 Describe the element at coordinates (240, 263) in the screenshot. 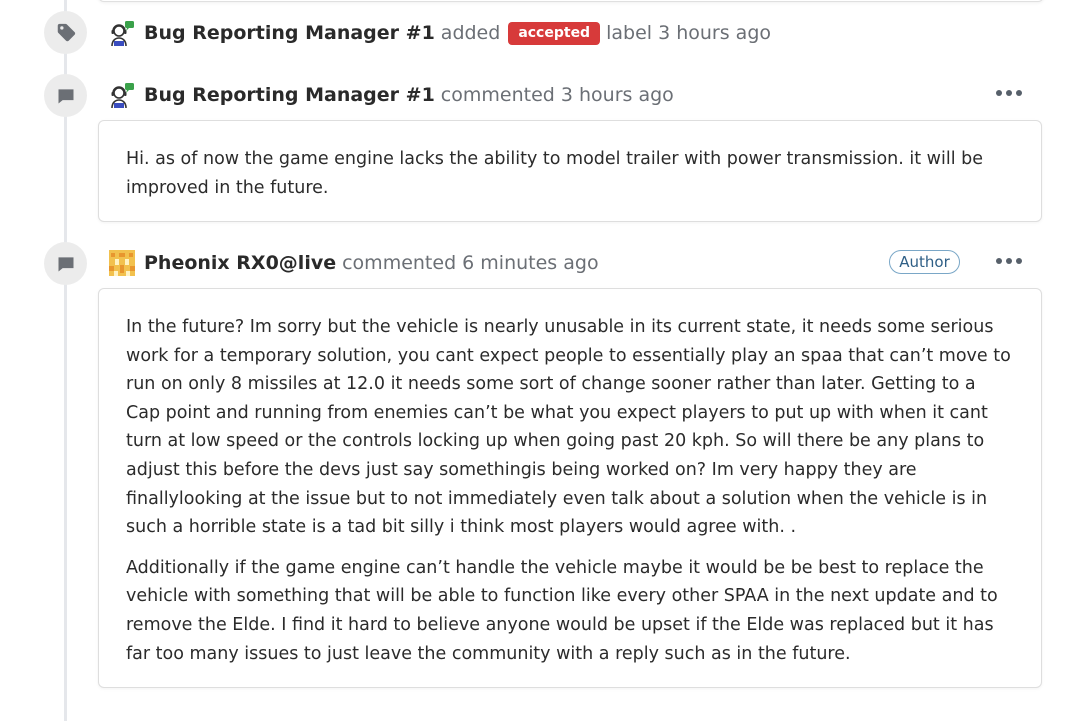

I see `comment-author-name: Pheonix RX0@live` at that location.